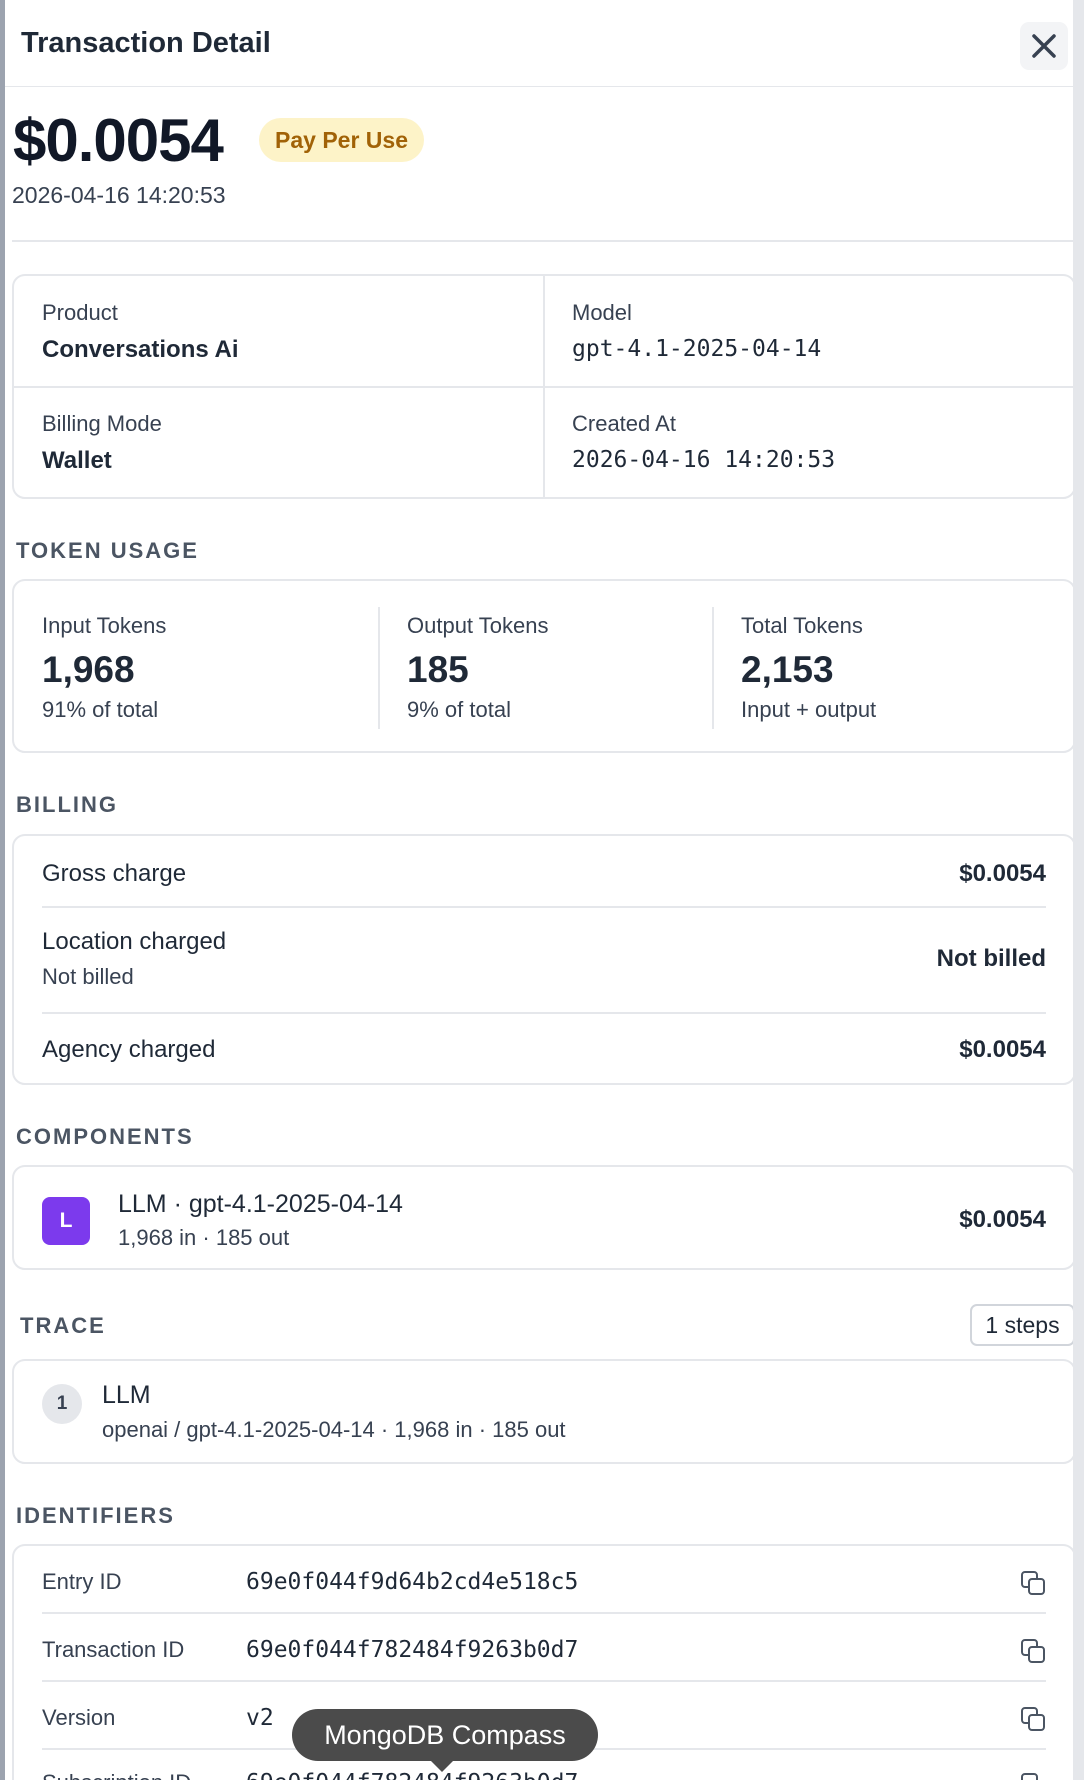  I want to click on billing-heading: BILLING, so click(67, 804).